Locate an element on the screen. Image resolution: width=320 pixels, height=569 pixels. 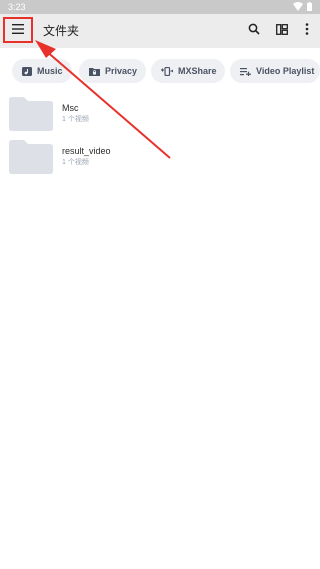
folder-name: Msc is located at coordinates (70, 108).